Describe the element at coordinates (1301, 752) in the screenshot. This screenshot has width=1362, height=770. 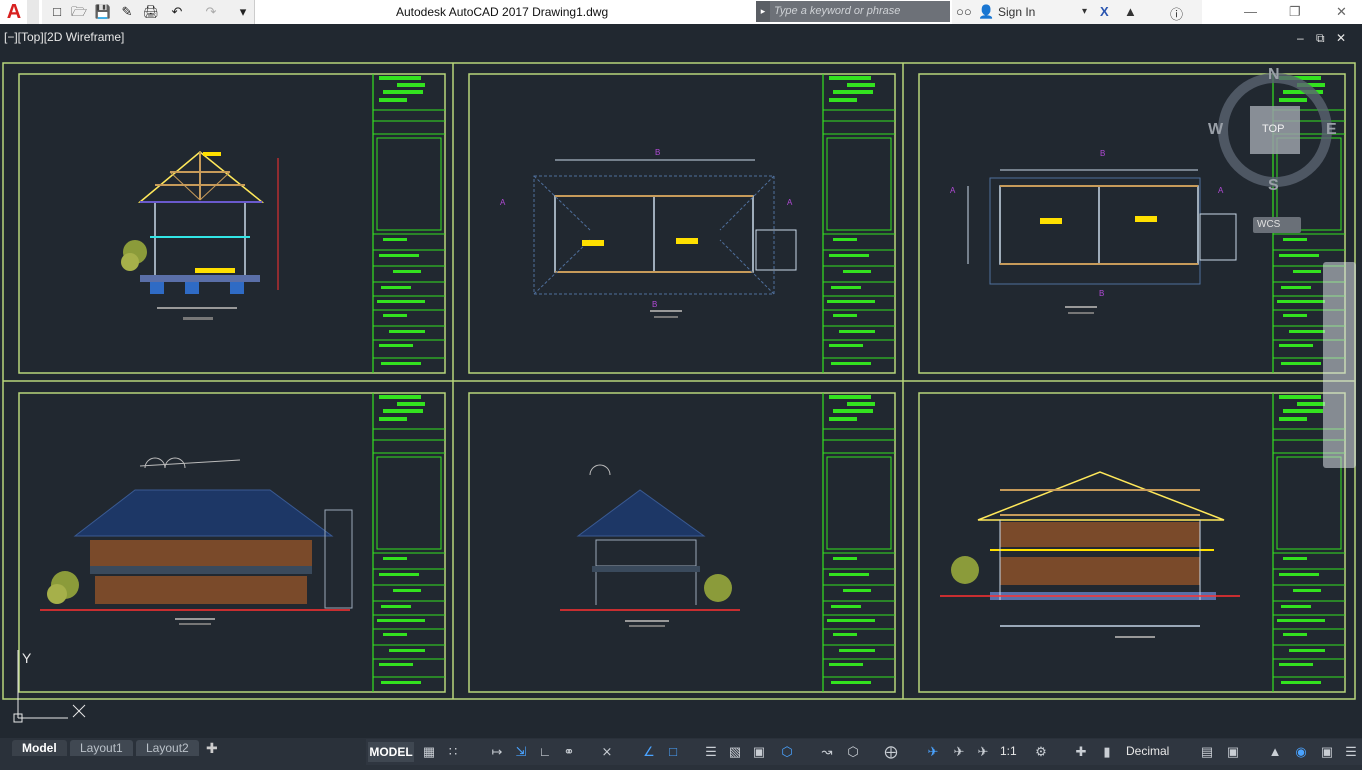
I see `hardware-acceleration-icon: ◉` at that location.